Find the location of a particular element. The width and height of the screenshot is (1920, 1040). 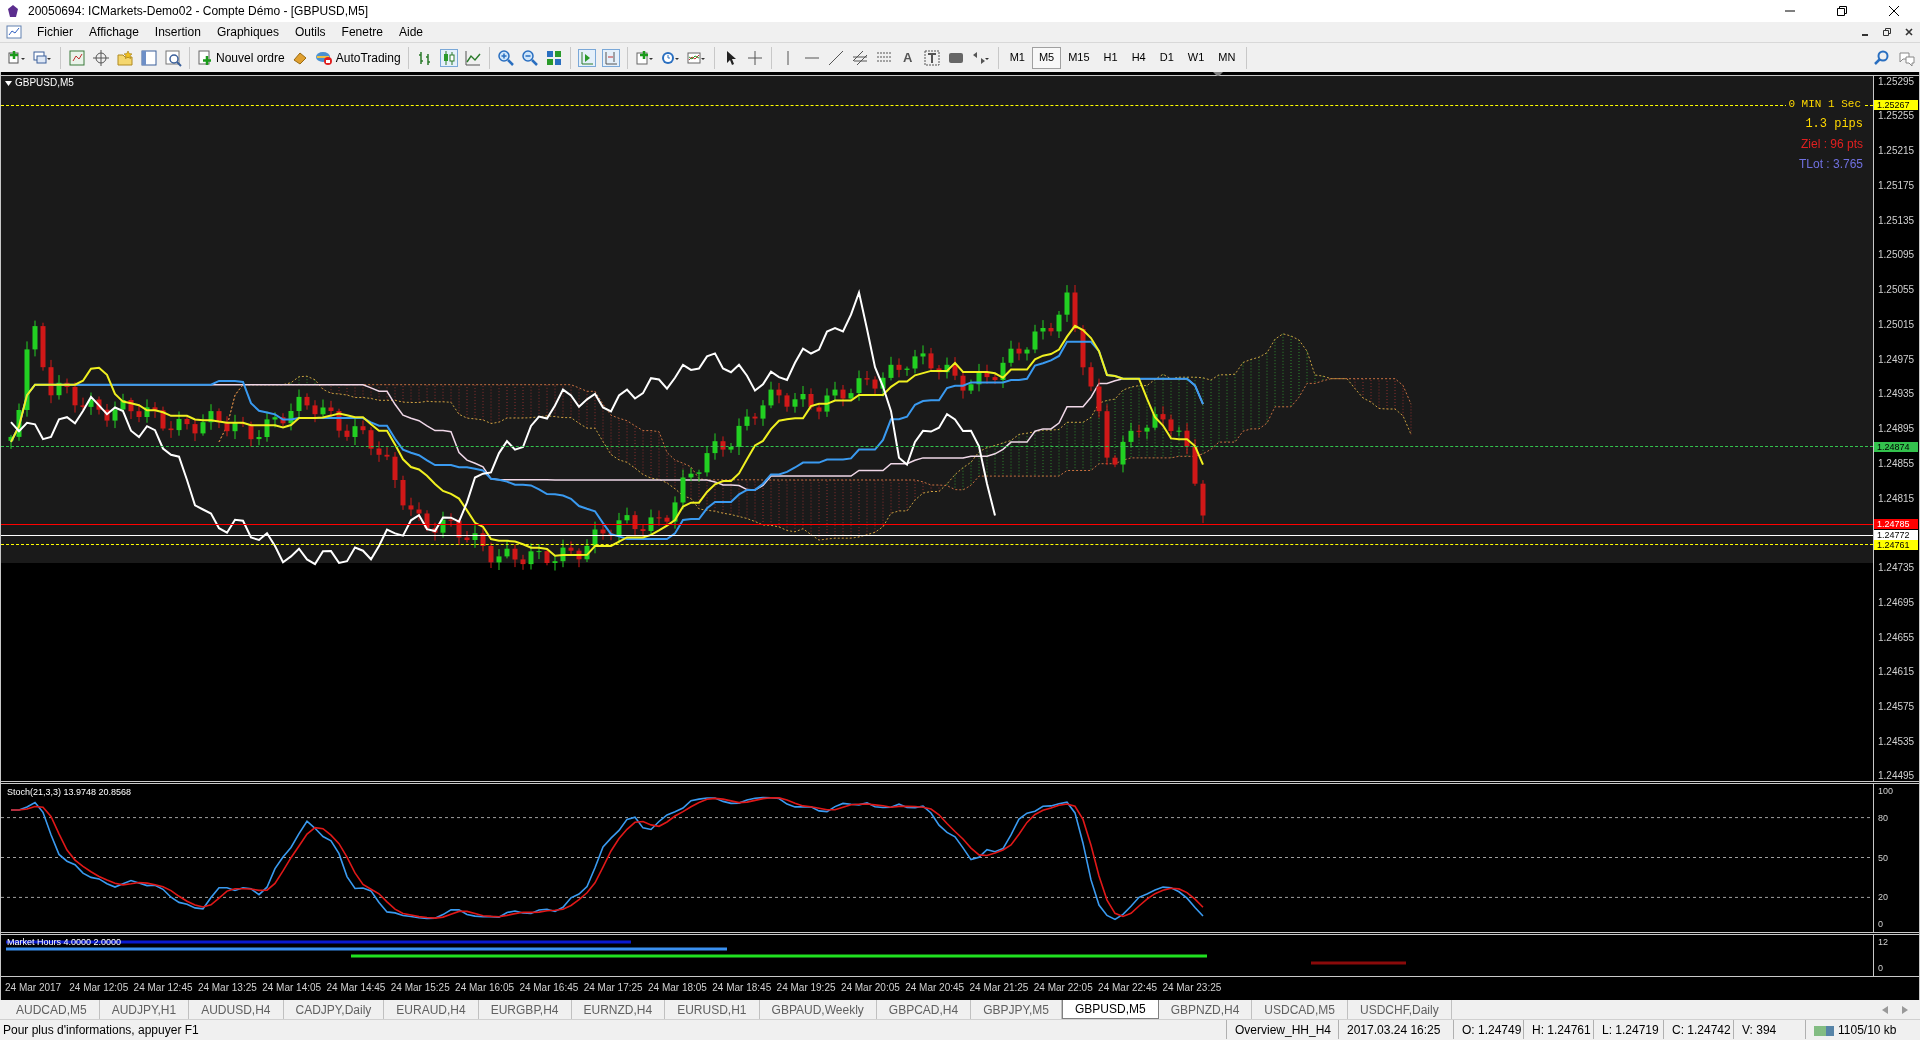

time-axis-label: 24 Mar 19:25 is located at coordinates (806, 987).